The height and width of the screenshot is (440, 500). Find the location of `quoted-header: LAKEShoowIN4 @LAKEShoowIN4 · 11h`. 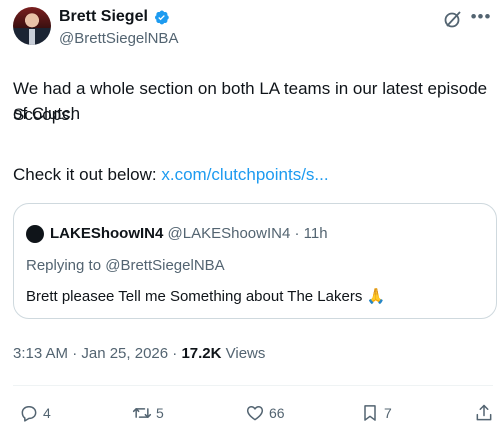

quoted-header: LAKEShoowIN4 @LAKEShoowIN4 · 11h is located at coordinates (189, 233).